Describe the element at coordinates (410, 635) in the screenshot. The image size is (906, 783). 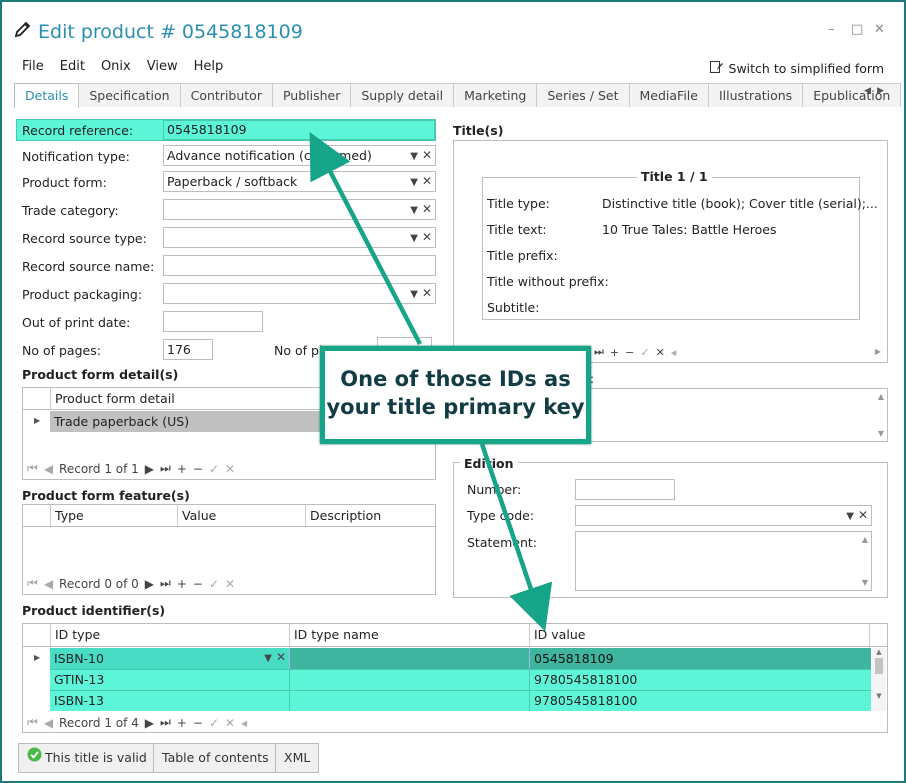
I see `column-header-id-type-name: ID type name` at that location.